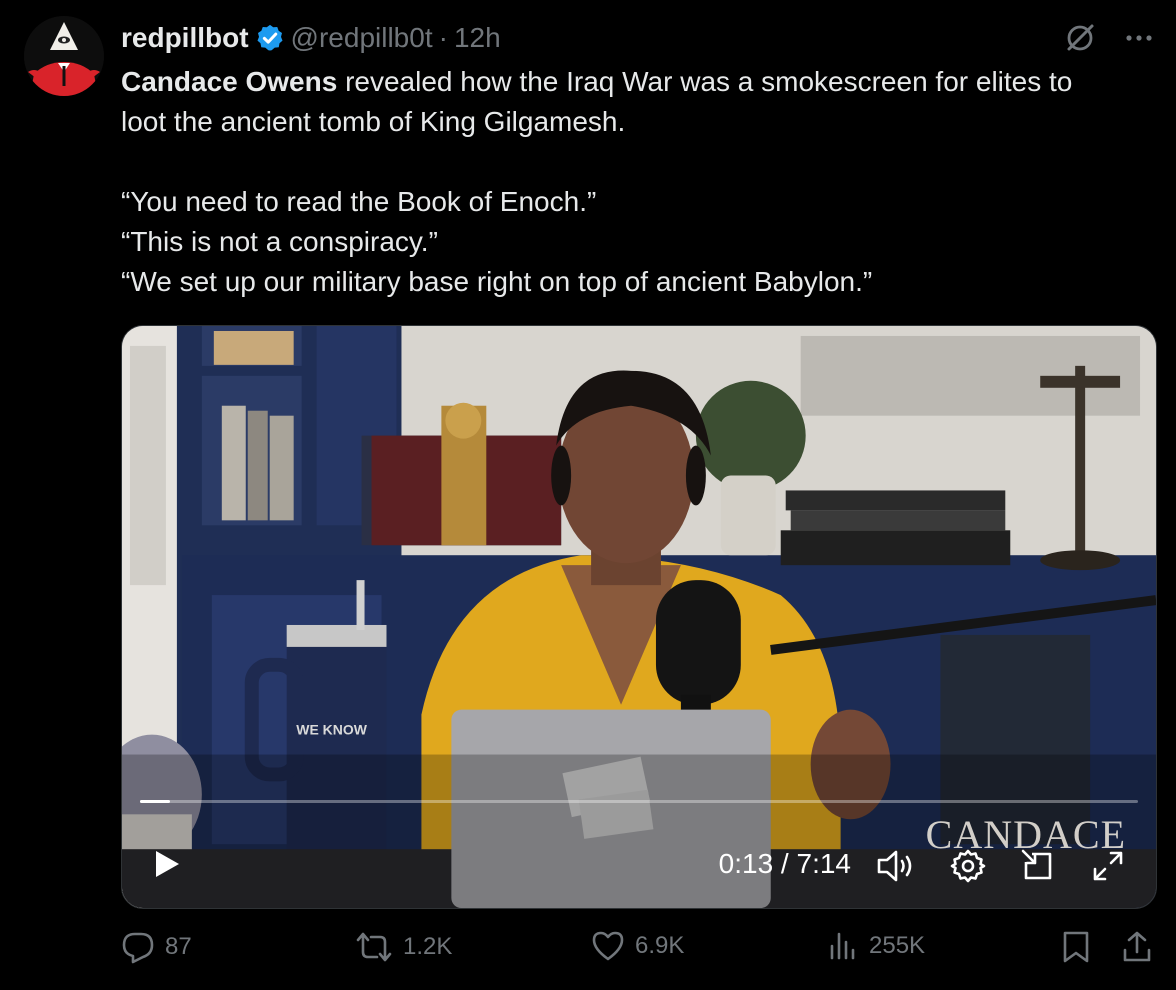 The width and height of the screenshot is (1176, 990). I want to click on more-options-icon, so click(1139, 38).